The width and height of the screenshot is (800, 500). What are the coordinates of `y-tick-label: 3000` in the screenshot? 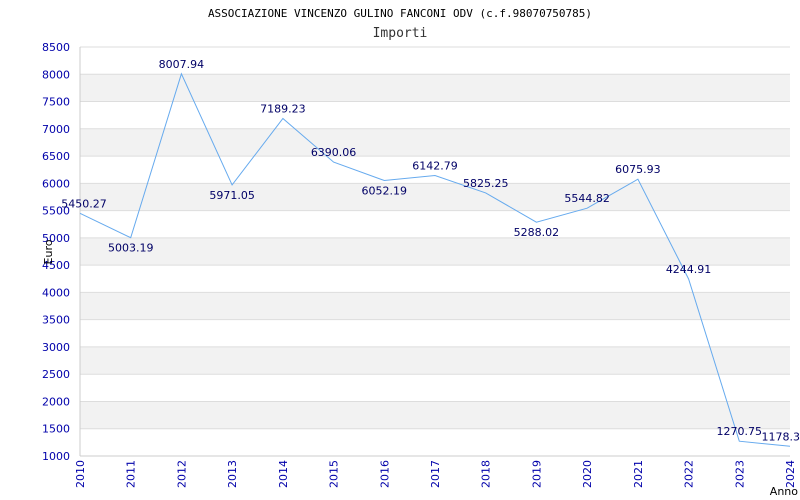 It's located at (56, 347).